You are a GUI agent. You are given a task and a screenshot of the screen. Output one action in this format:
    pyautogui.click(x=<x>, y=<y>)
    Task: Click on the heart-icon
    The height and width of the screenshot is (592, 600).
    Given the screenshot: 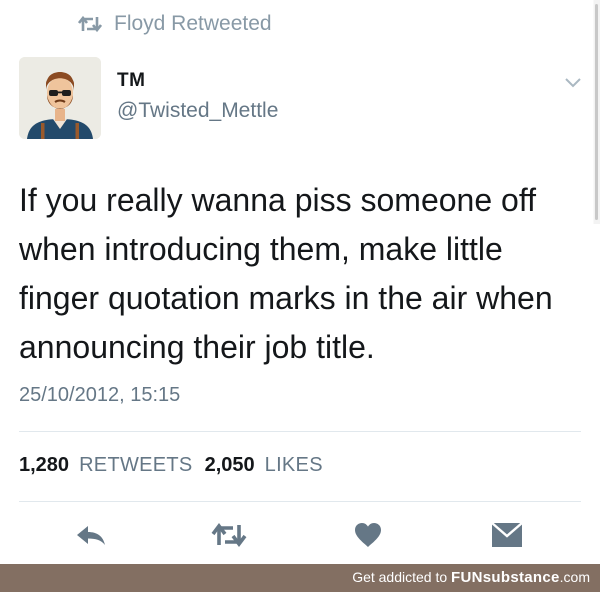 What is the action you would take?
    pyautogui.click(x=368, y=537)
    